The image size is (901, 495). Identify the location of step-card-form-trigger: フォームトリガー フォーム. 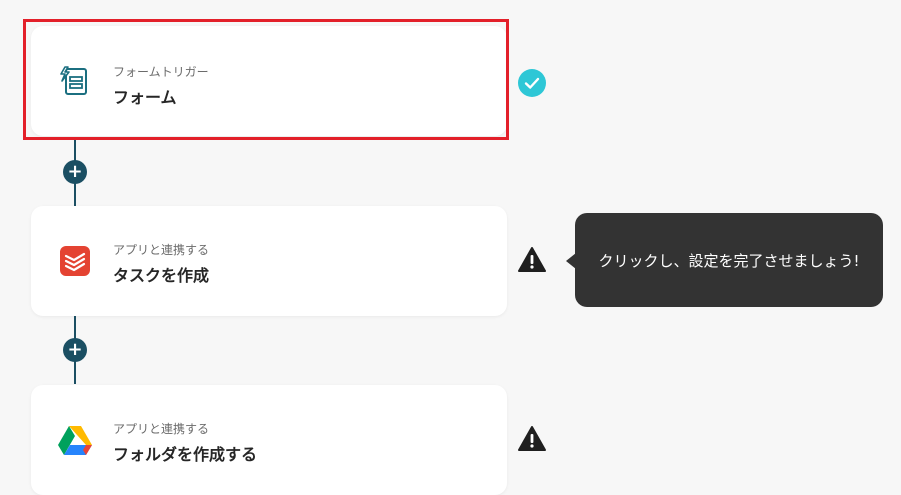
(269, 81).